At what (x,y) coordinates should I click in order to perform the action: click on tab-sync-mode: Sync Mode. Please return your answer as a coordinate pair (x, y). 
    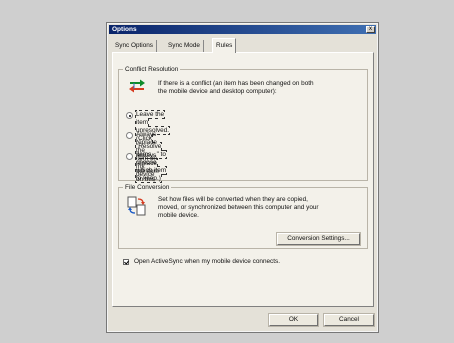
    Looking at the image, I should click on (184, 46).